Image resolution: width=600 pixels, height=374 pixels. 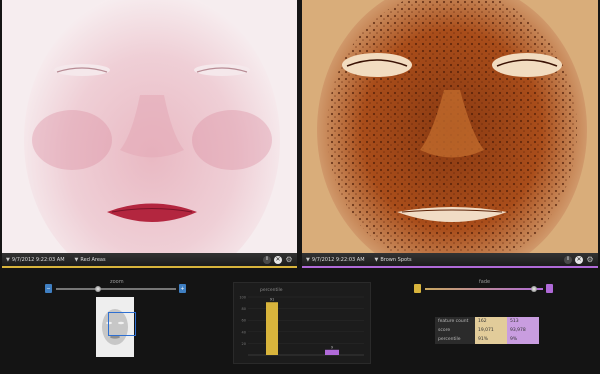 I want to click on chart-data-label: 91, so click(x=272, y=300).